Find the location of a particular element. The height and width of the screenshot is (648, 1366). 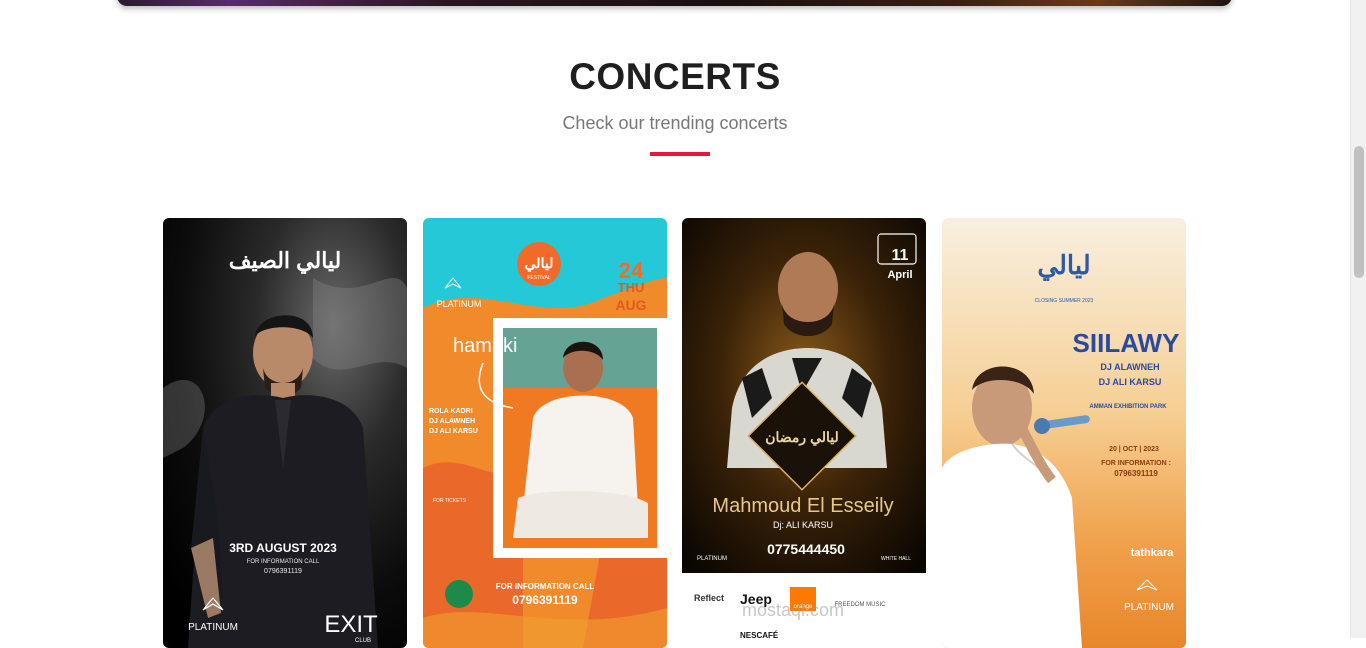

poster-3-phone: 0775444450 is located at coordinates (806, 549).